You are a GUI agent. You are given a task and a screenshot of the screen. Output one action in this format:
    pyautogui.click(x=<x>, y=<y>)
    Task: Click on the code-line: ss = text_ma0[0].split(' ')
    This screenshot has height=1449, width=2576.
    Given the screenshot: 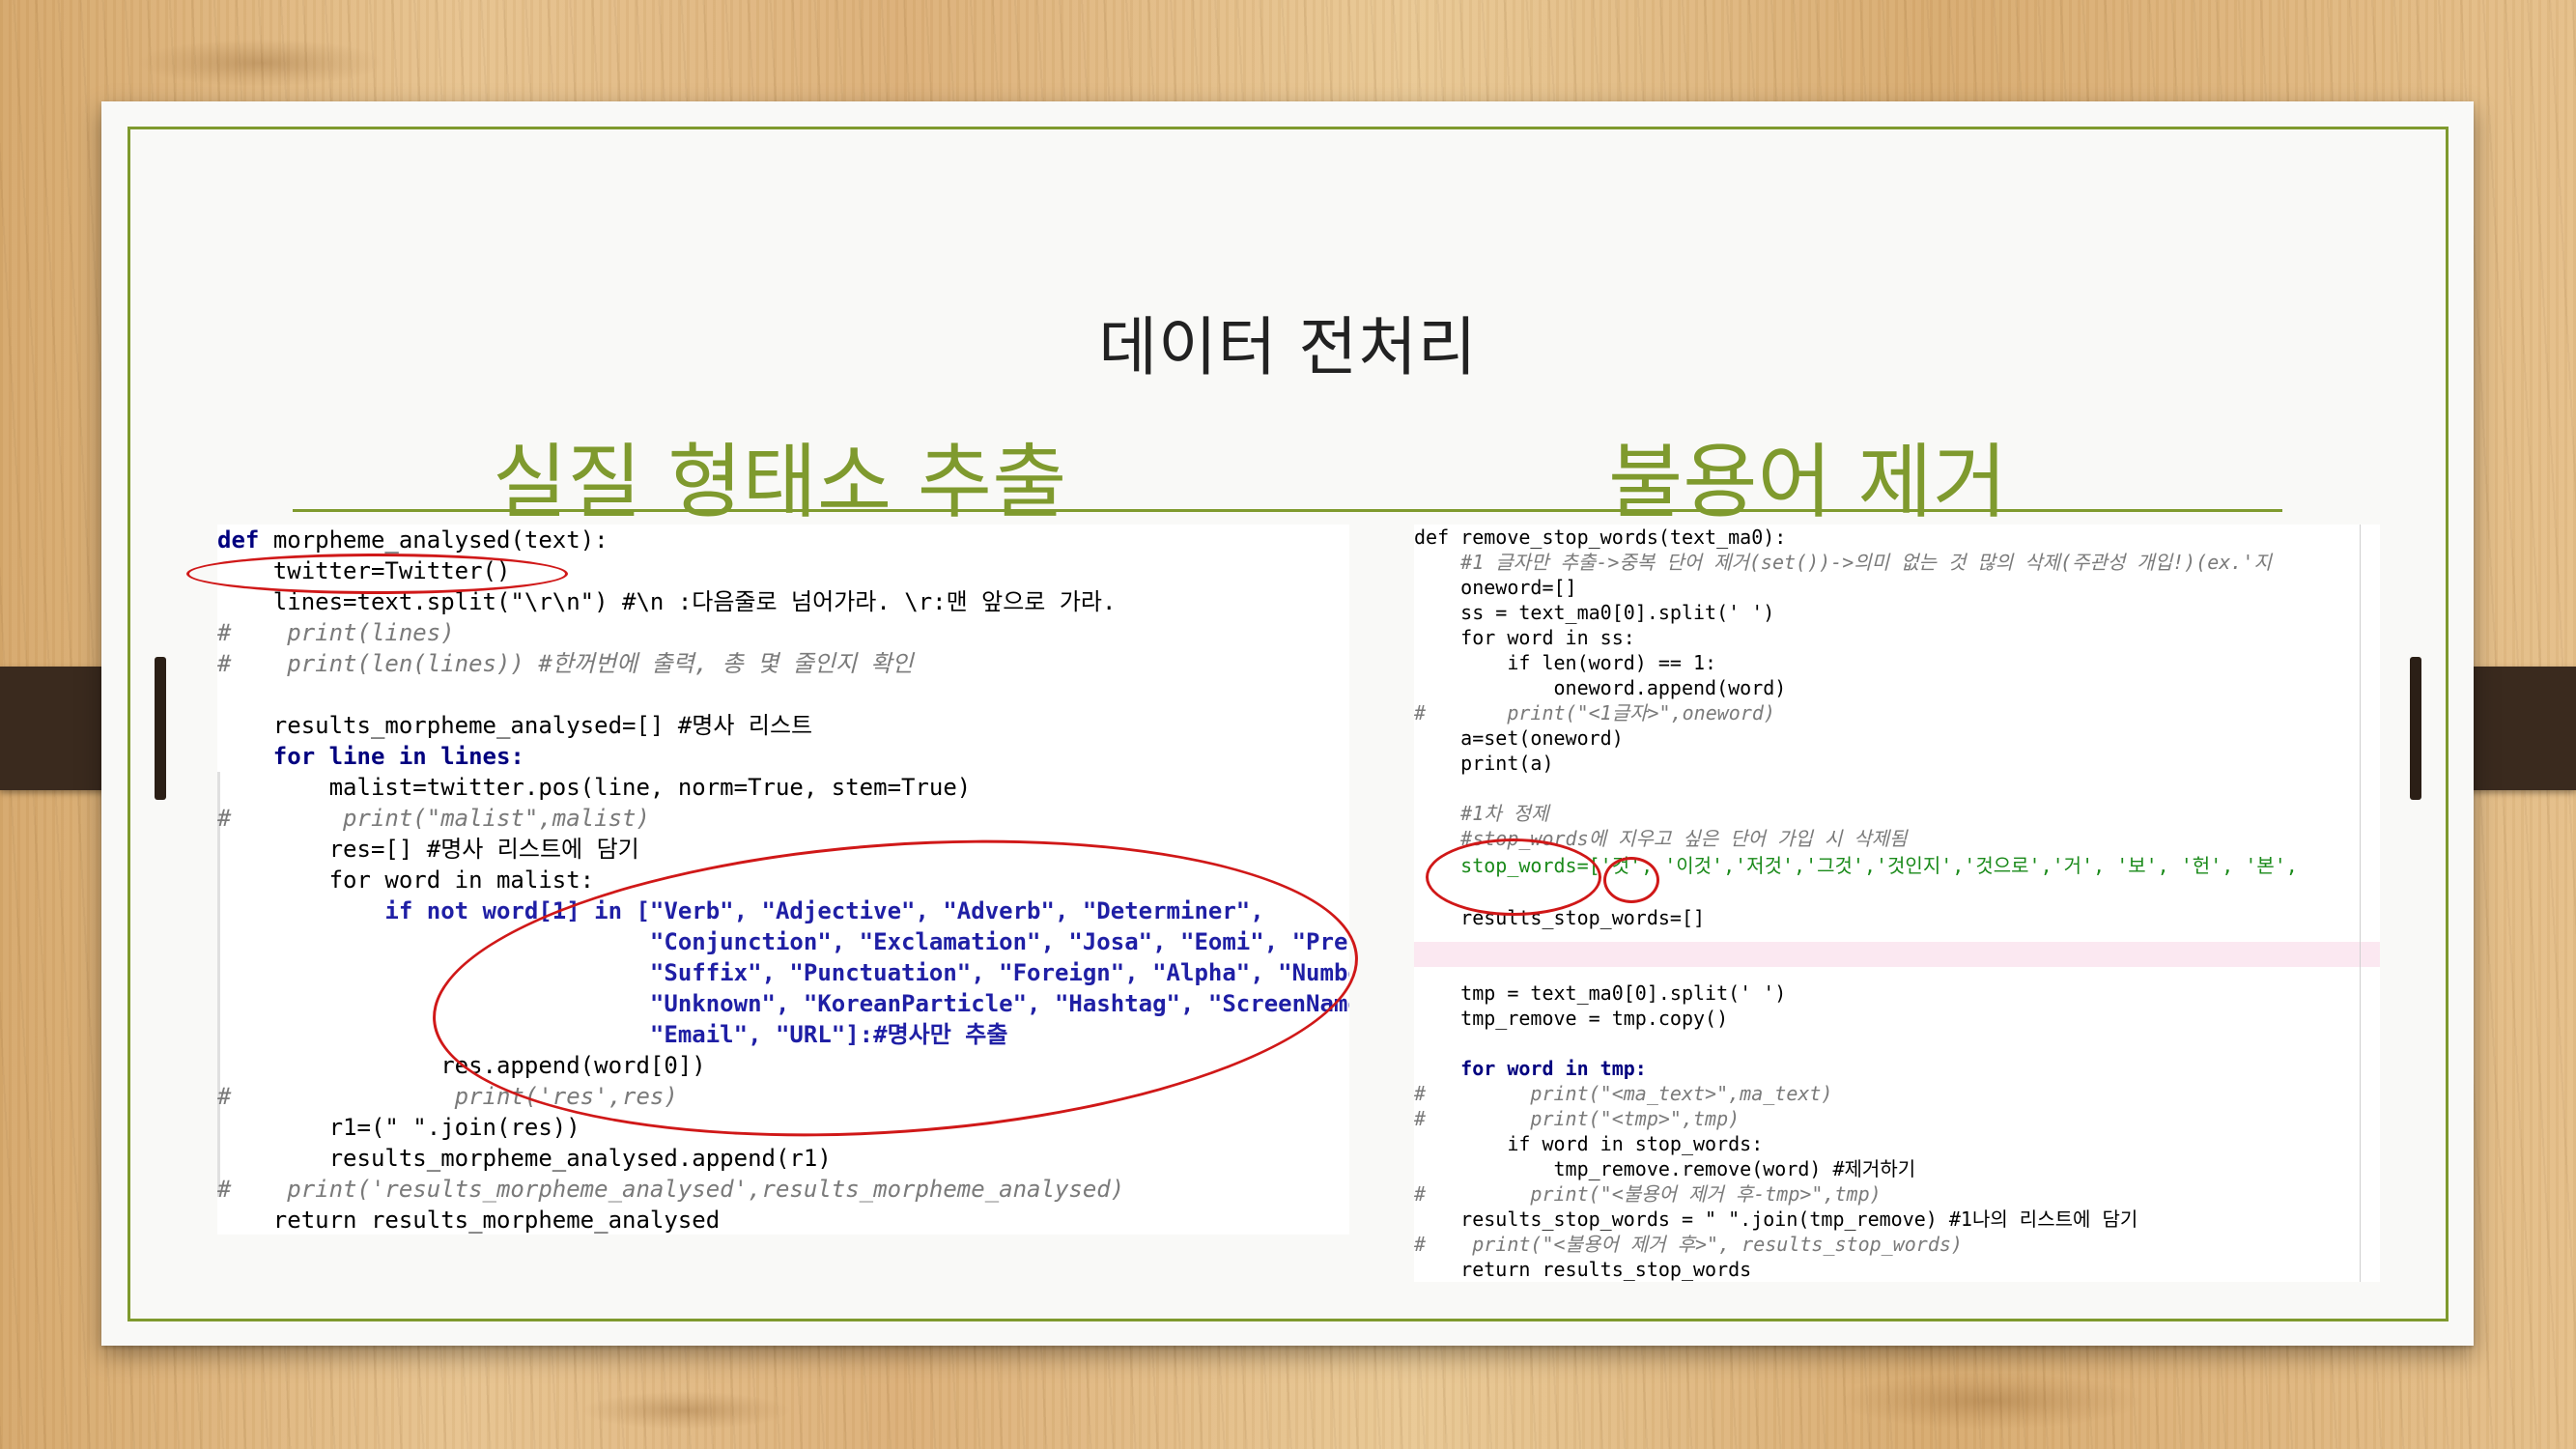 What is the action you would take?
    pyautogui.click(x=1594, y=612)
    